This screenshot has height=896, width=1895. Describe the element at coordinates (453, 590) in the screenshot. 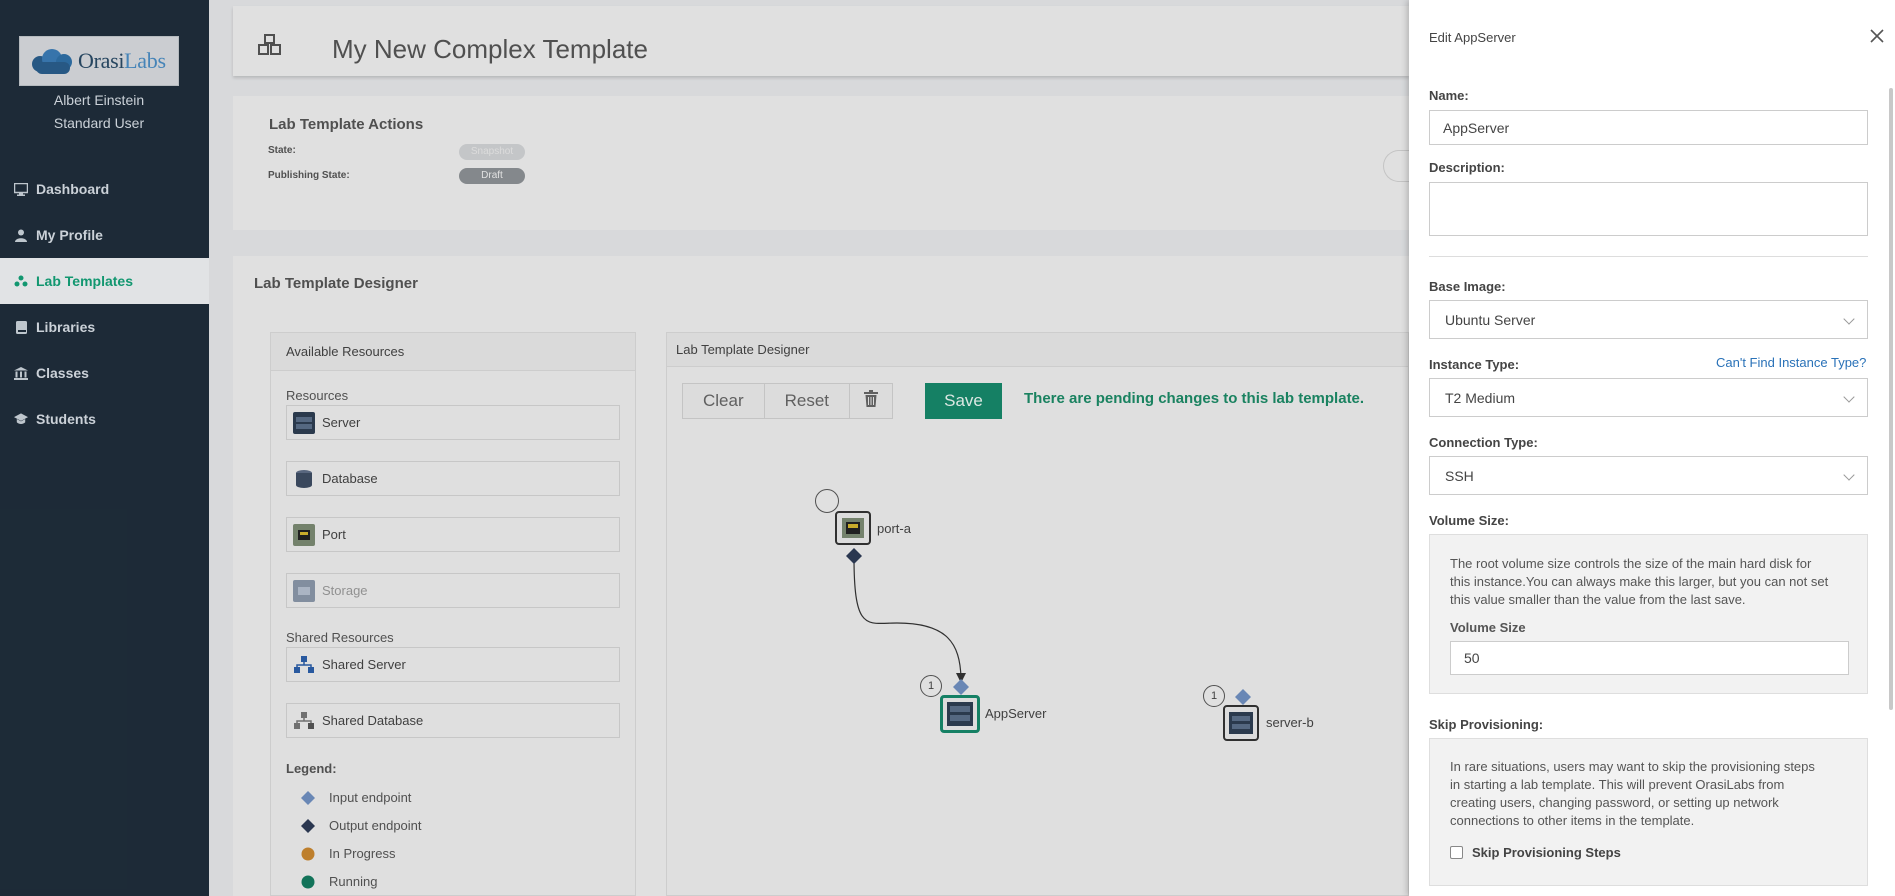

I see `resource-storage: Storage` at that location.